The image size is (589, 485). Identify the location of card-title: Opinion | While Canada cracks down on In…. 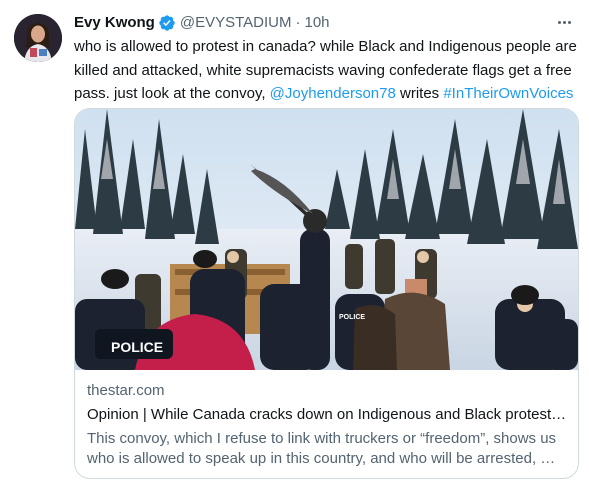
(327, 415).